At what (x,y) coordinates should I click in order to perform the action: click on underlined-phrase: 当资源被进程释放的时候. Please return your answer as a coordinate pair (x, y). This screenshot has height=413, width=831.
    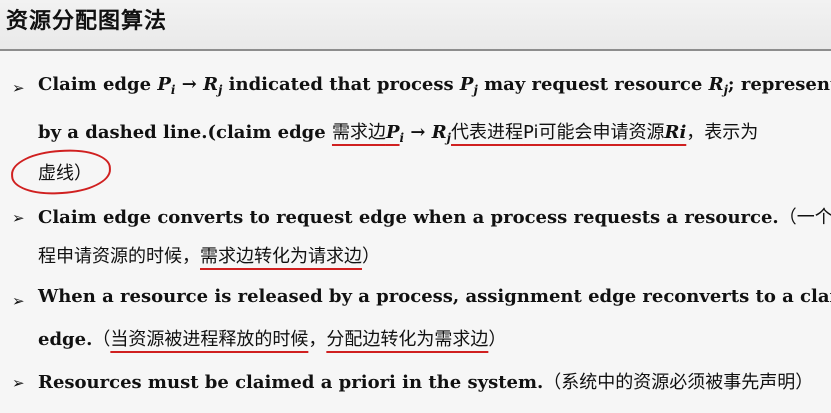
    Looking at the image, I should click on (209, 339).